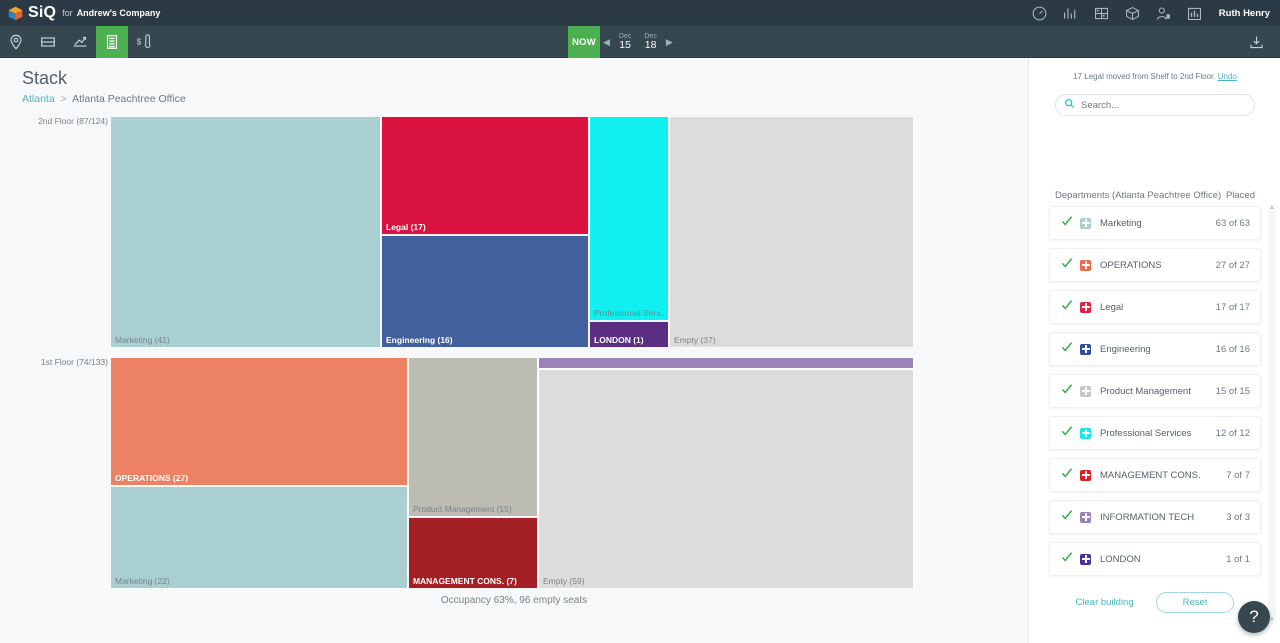  What do you see at coordinates (1155, 559) in the screenshot?
I see `department-row: LONDON 1 of 1` at bounding box center [1155, 559].